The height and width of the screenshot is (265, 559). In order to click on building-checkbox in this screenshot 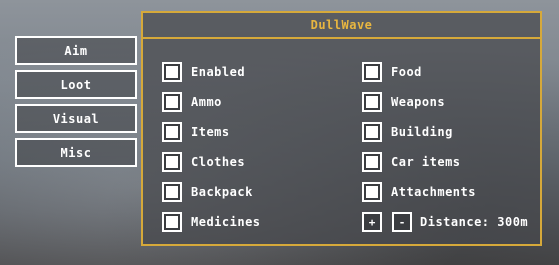, I will do `click(372, 132)`.